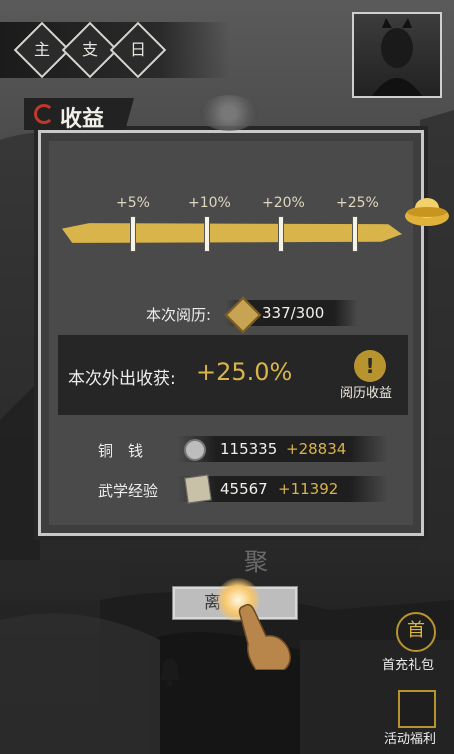  What do you see at coordinates (249, 449) in the screenshot?
I see `copper-value: 115335` at bounding box center [249, 449].